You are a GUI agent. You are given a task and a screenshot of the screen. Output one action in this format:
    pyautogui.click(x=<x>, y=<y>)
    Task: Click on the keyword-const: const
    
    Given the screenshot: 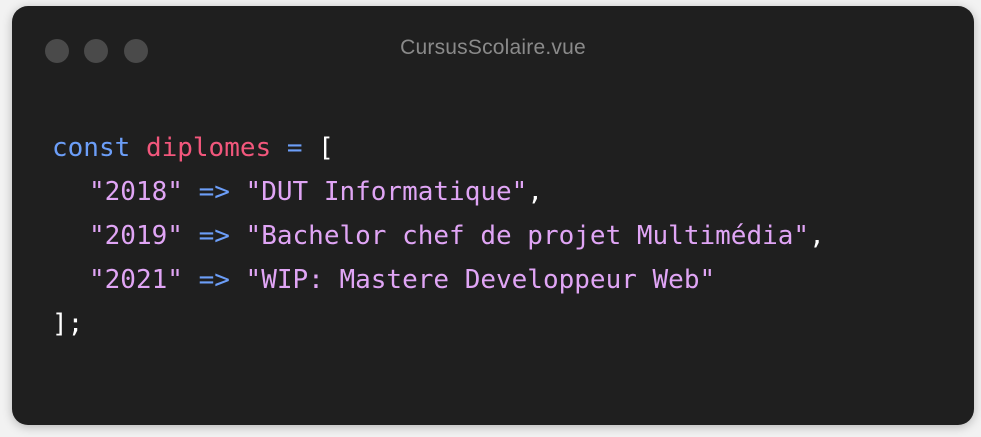 What is the action you would take?
    pyautogui.click(x=91, y=148)
    